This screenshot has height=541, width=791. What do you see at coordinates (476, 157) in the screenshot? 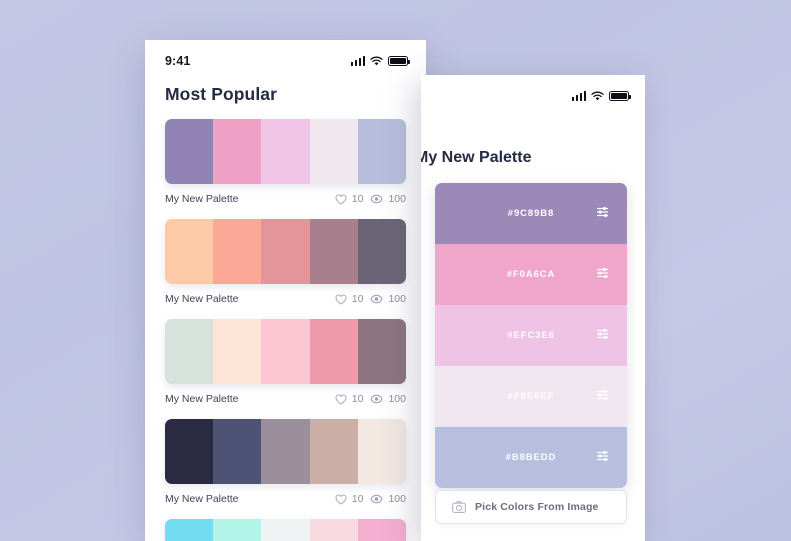
I see `page-title: My New Palette` at bounding box center [476, 157].